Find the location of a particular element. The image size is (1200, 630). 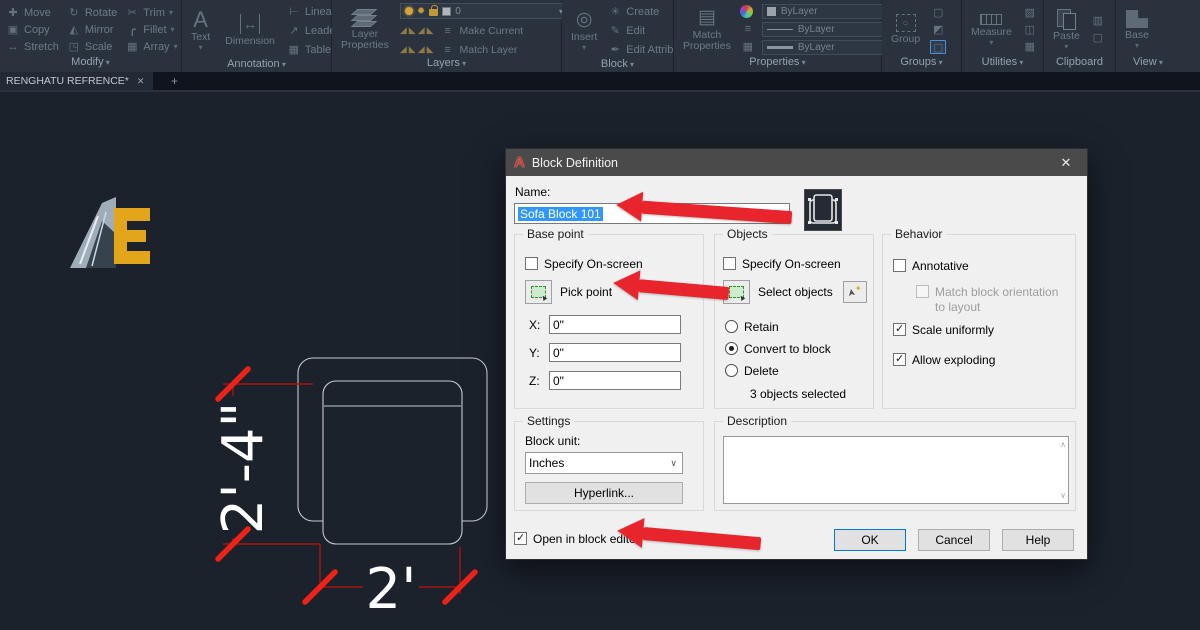

panel-label-layers: Layers is located at coordinates (446, 64).